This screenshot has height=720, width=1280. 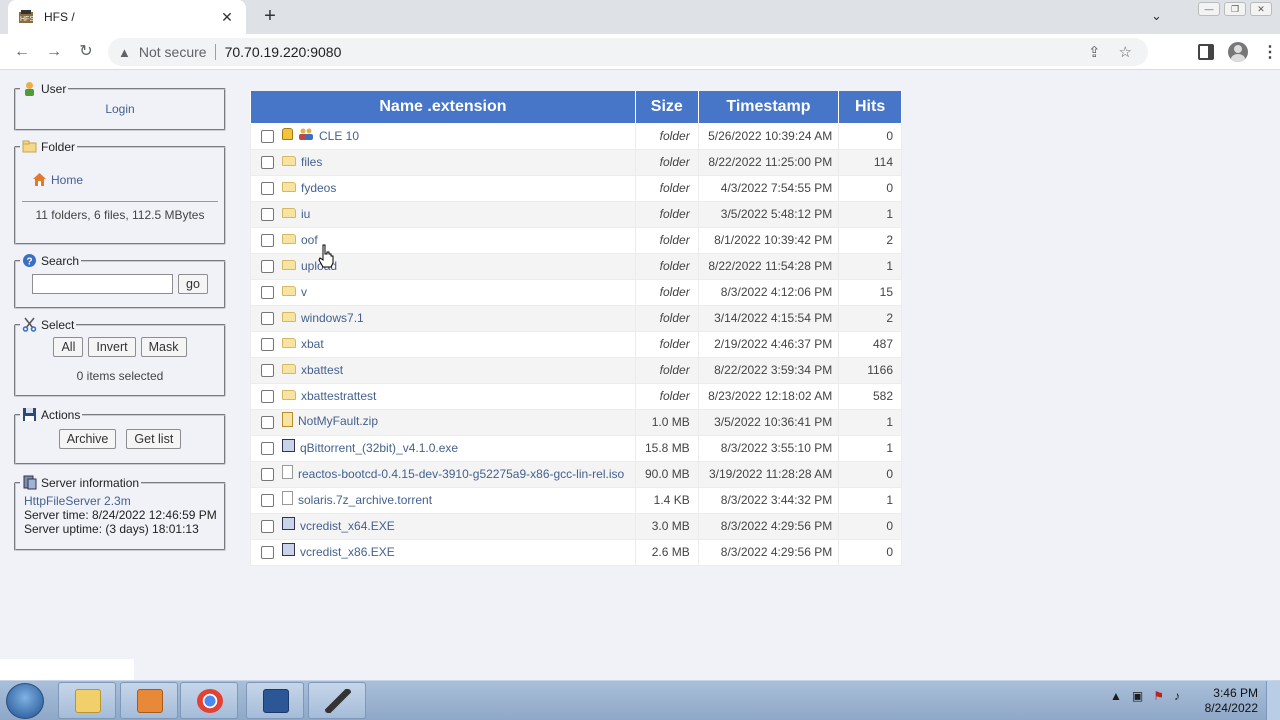 I want to click on file-explorer-taskbar-icon, so click(x=87, y=700).